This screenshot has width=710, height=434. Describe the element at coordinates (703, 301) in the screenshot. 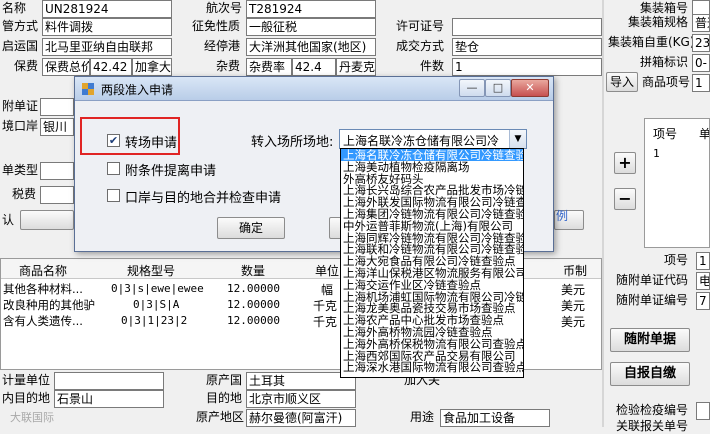

I see `attached-num-field: 7` at that location.